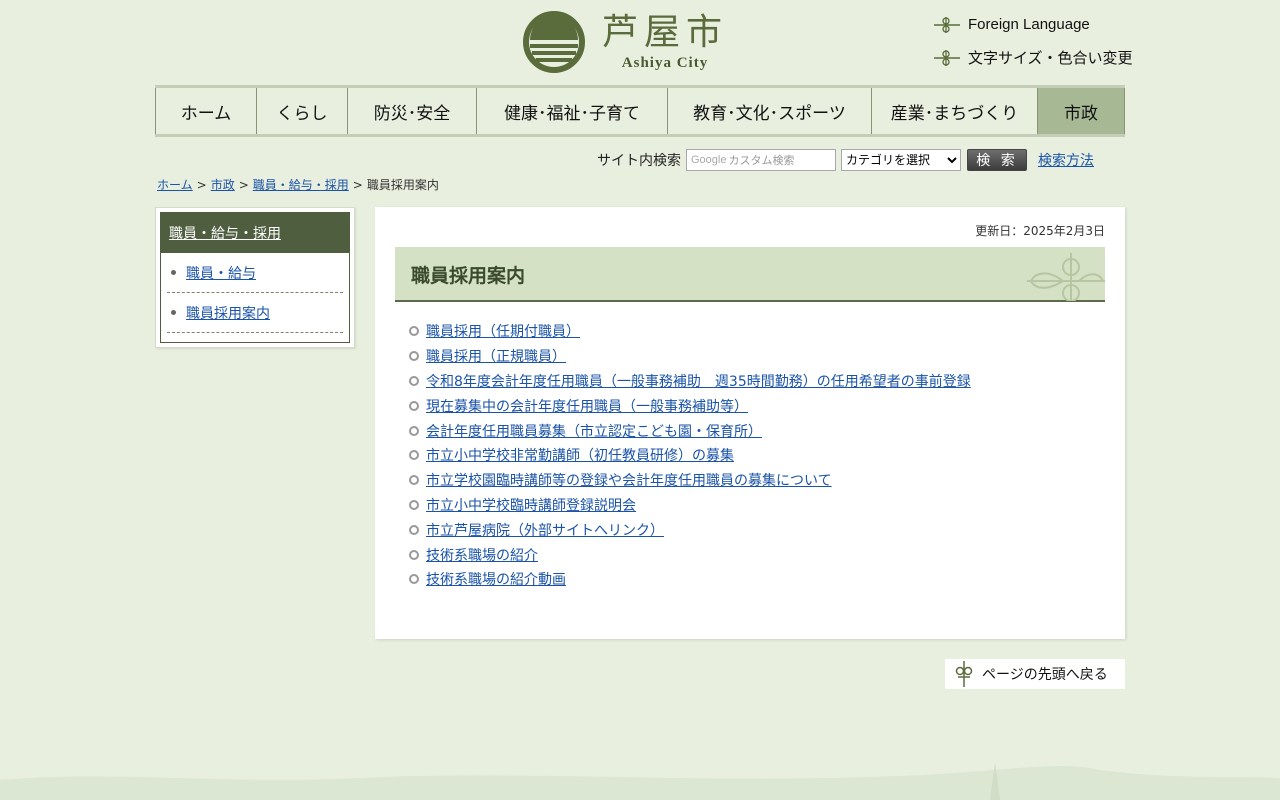 The height and width of the screenshot is (800, 1280). What do you see at coordinates (690, 529) in the screenshot?
I see `list-item: 市立芦屋病院（外部サイトへリンク）` at bounding box center [690, 529].